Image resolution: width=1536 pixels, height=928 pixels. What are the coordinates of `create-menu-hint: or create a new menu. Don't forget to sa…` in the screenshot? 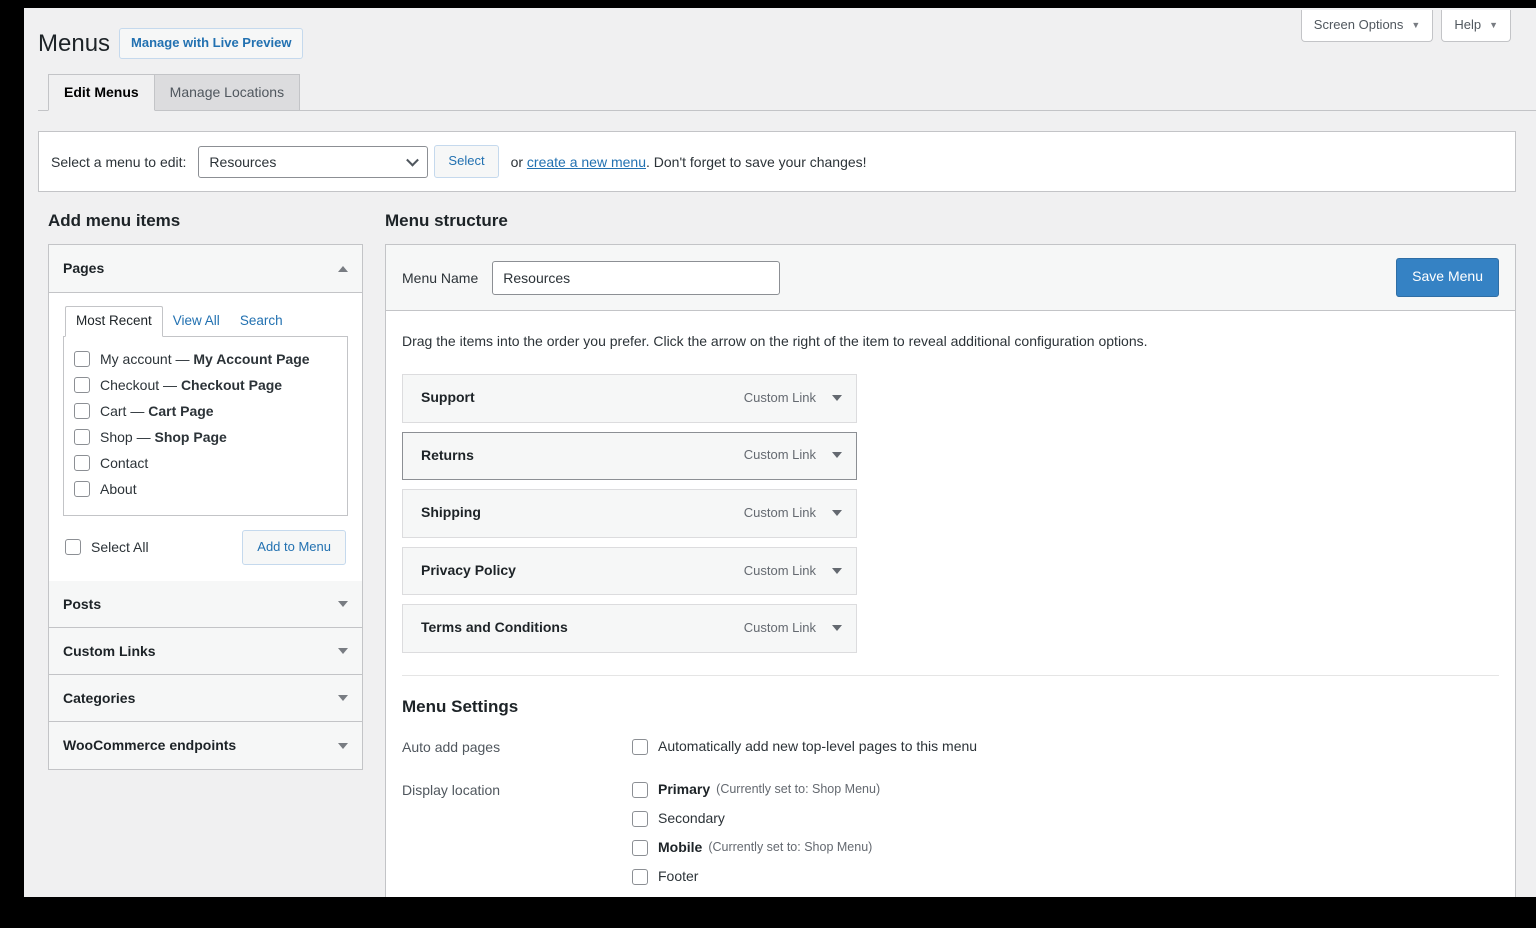 It's located at (689, 162).